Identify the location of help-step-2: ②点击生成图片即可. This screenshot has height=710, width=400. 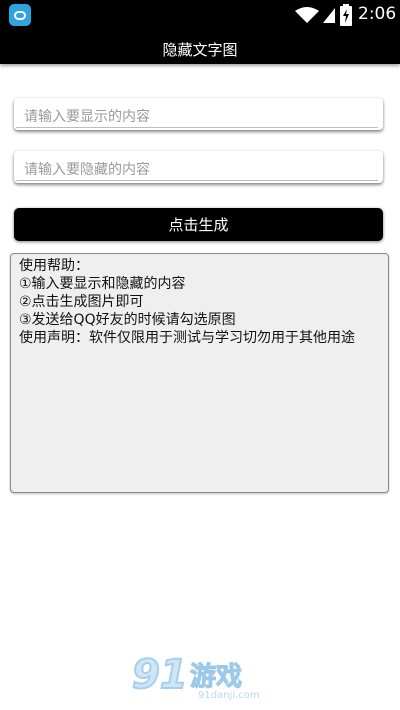
(81, 302).